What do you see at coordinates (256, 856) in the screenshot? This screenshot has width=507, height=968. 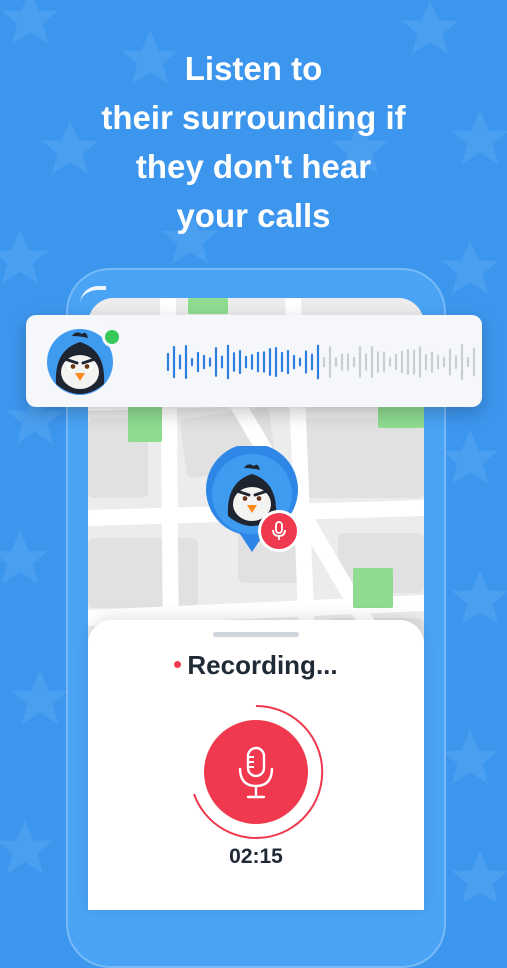 I see `recording-timer: 02:15` at bounding box center [256, 856].